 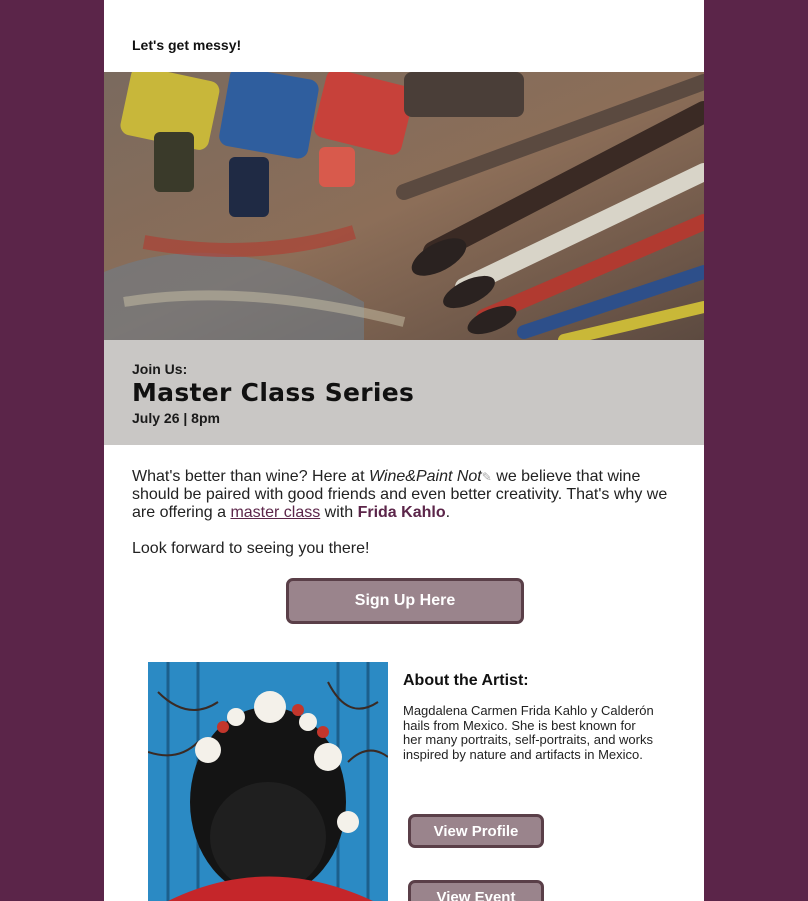 I want to click on page-title: Master Class Series, so click(x=273, y=392).